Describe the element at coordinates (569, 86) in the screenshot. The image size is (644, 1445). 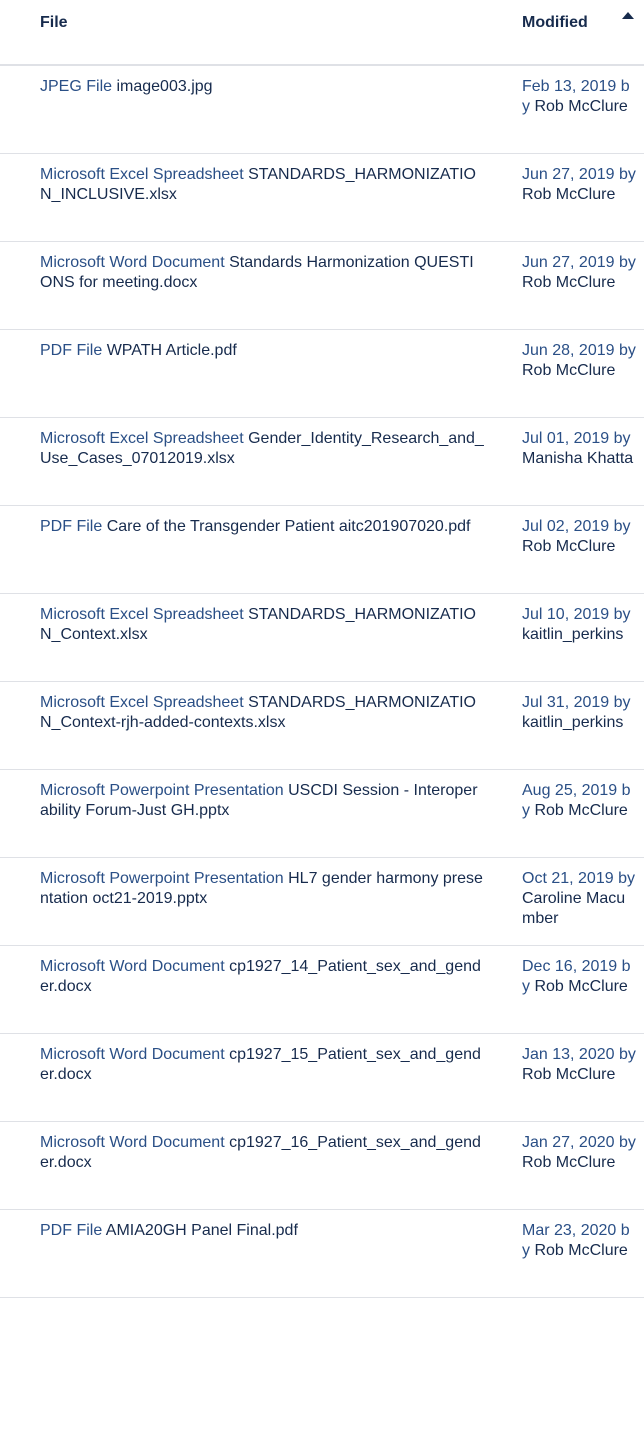
I see `modified-date-link: Feb 13, 2019` at that location.